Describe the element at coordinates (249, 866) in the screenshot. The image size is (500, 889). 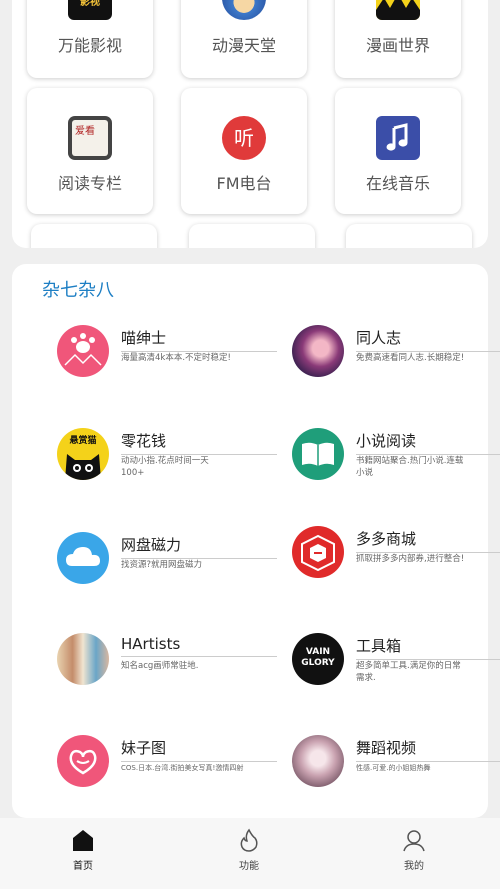
I see `nav-label: 功能` at that location.